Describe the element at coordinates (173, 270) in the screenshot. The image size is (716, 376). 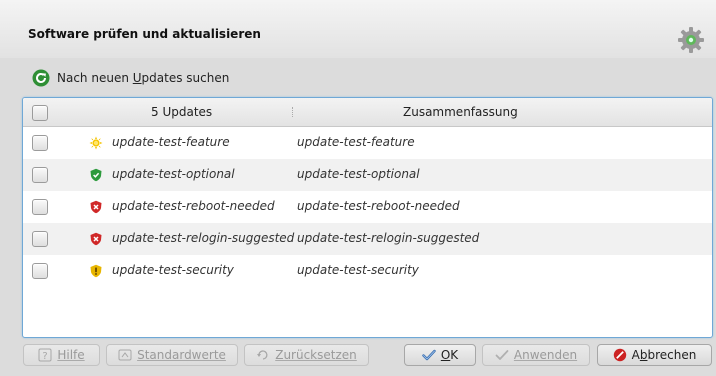
I see `update-name: update-test-security` at that location.